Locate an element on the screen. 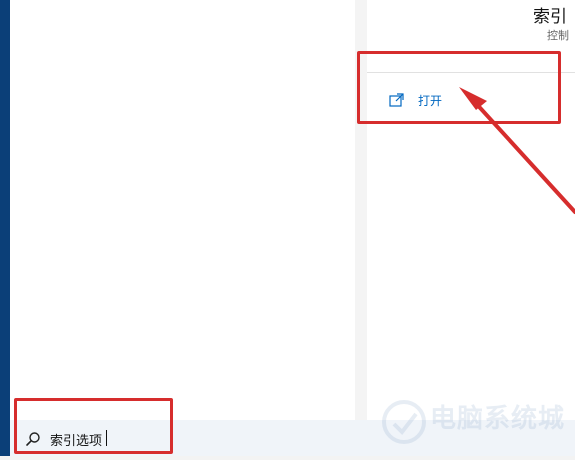 Image resolution: width=575 pixels, height=460 pixels. annotation-box-search is located at coordinates (93, 426).